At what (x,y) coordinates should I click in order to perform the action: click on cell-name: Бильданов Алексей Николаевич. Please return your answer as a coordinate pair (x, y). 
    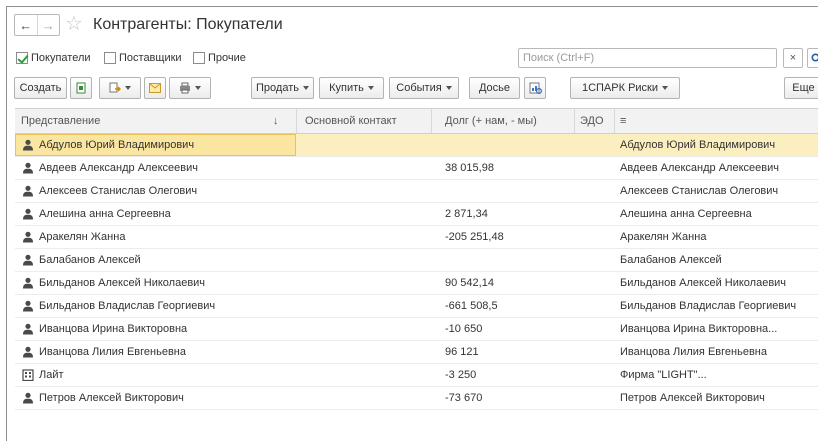
    Looking at the image, I should click on (122, 283).